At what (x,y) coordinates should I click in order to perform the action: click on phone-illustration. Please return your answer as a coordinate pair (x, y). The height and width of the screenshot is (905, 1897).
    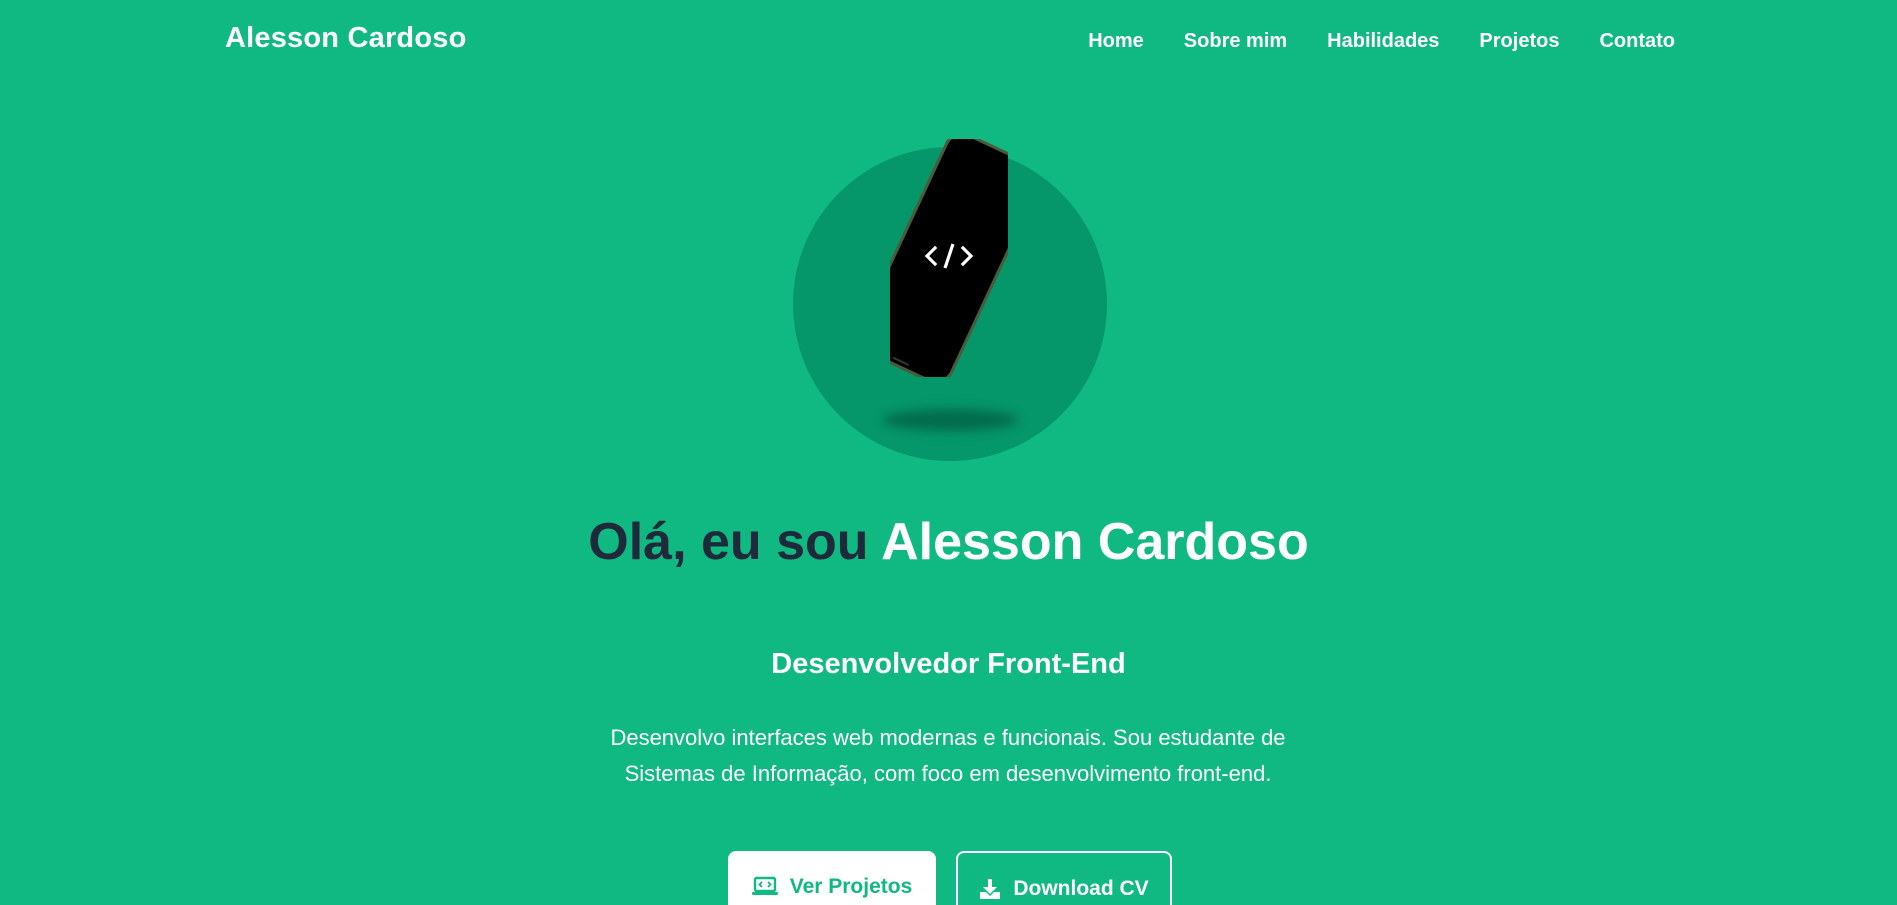
    Looking at the image, I should click on (949, 258).